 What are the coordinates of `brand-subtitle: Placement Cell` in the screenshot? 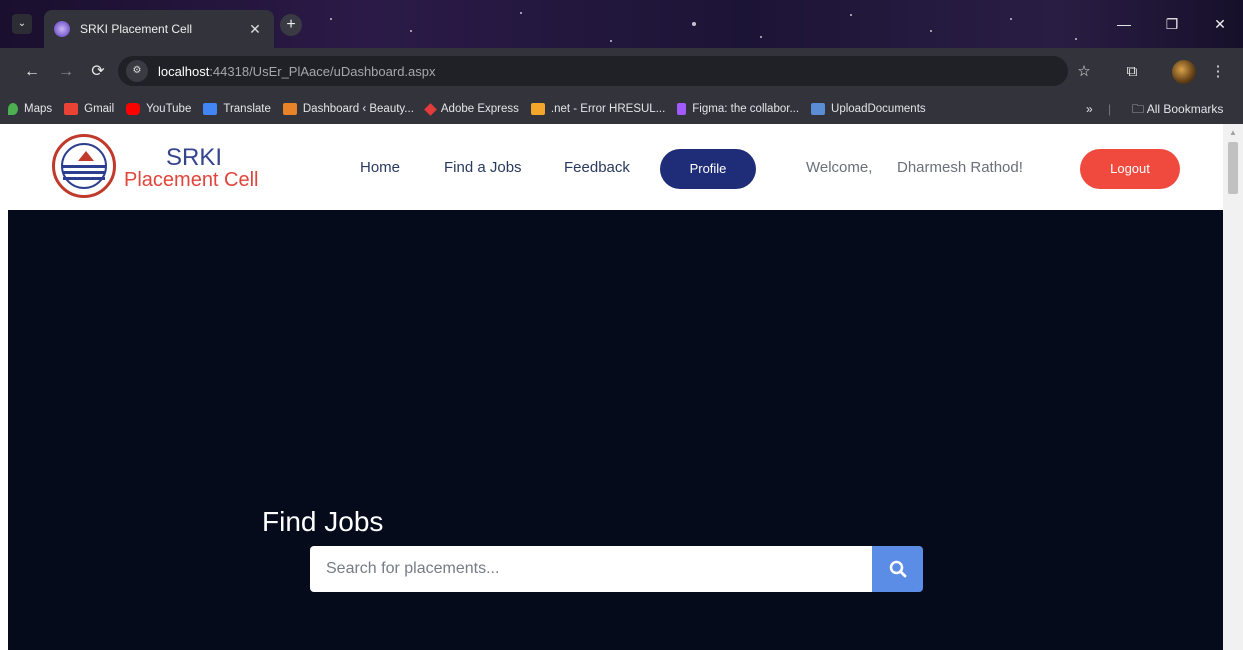 It's located at (191, 180).